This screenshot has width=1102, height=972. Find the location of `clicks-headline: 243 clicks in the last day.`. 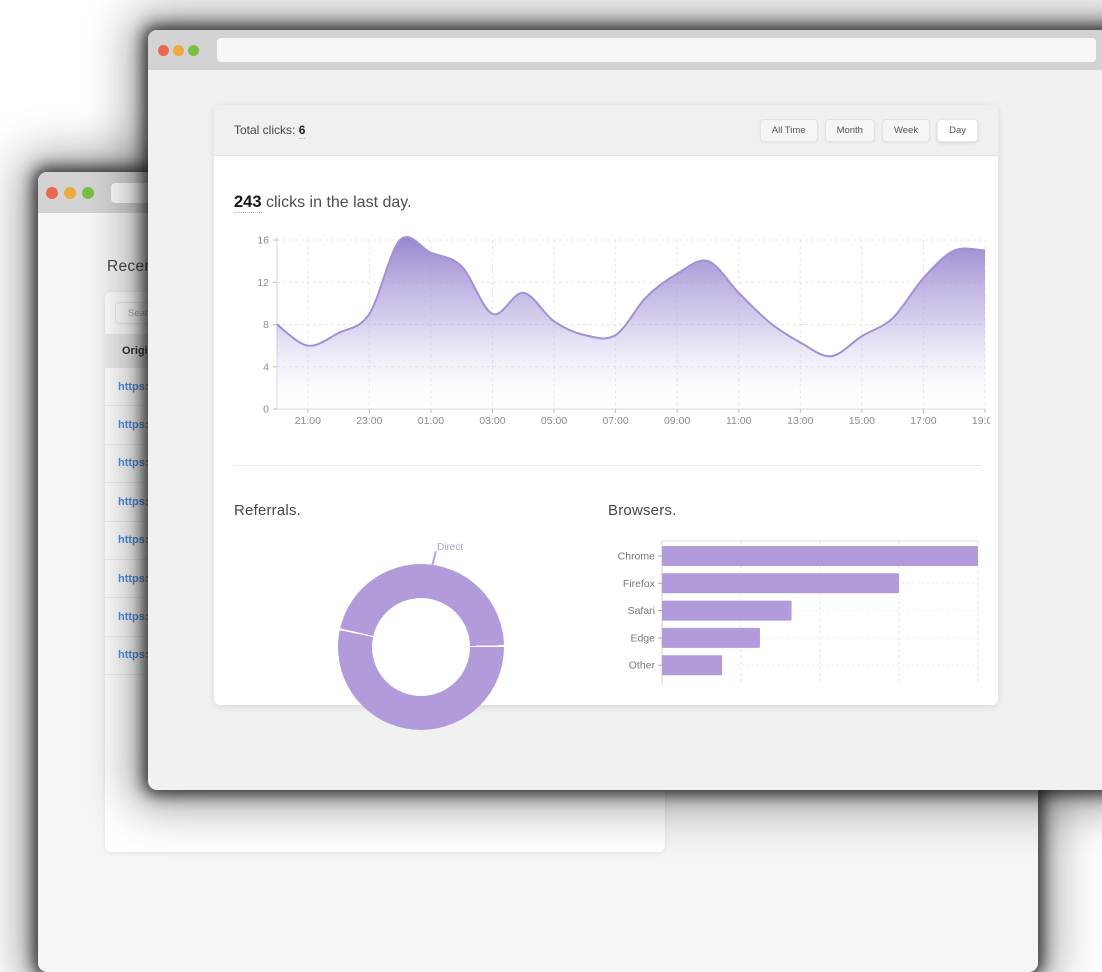

clicks-headline: 243 clicks in the last day. is located at coordinates (323, 203).